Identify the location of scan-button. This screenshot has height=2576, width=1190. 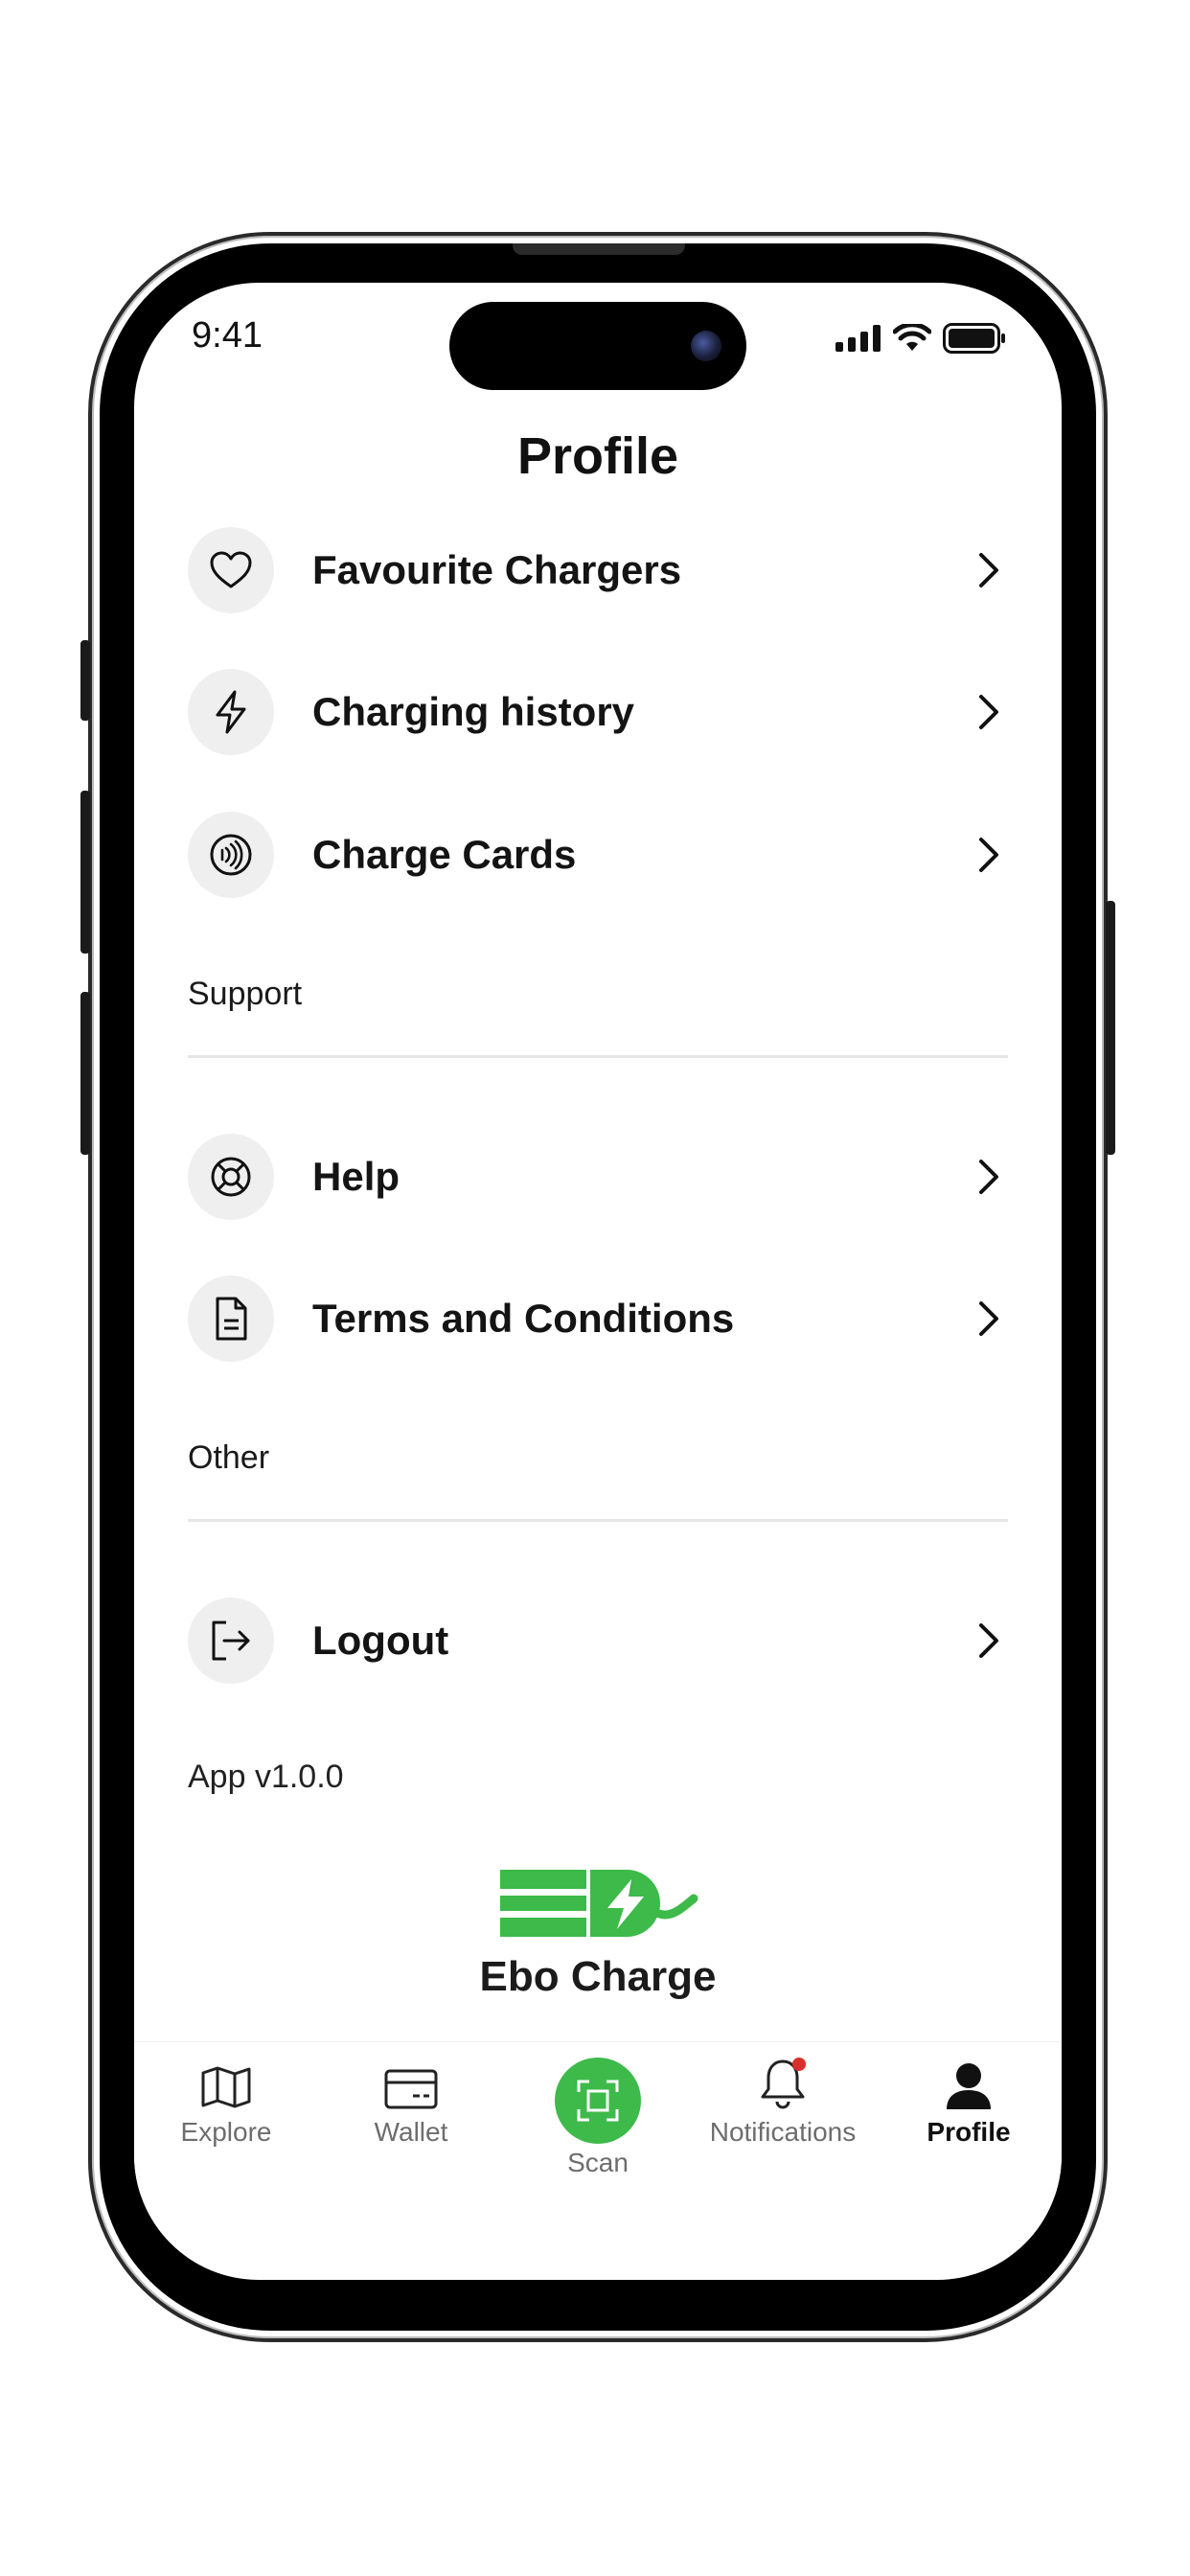
(598, 2101).